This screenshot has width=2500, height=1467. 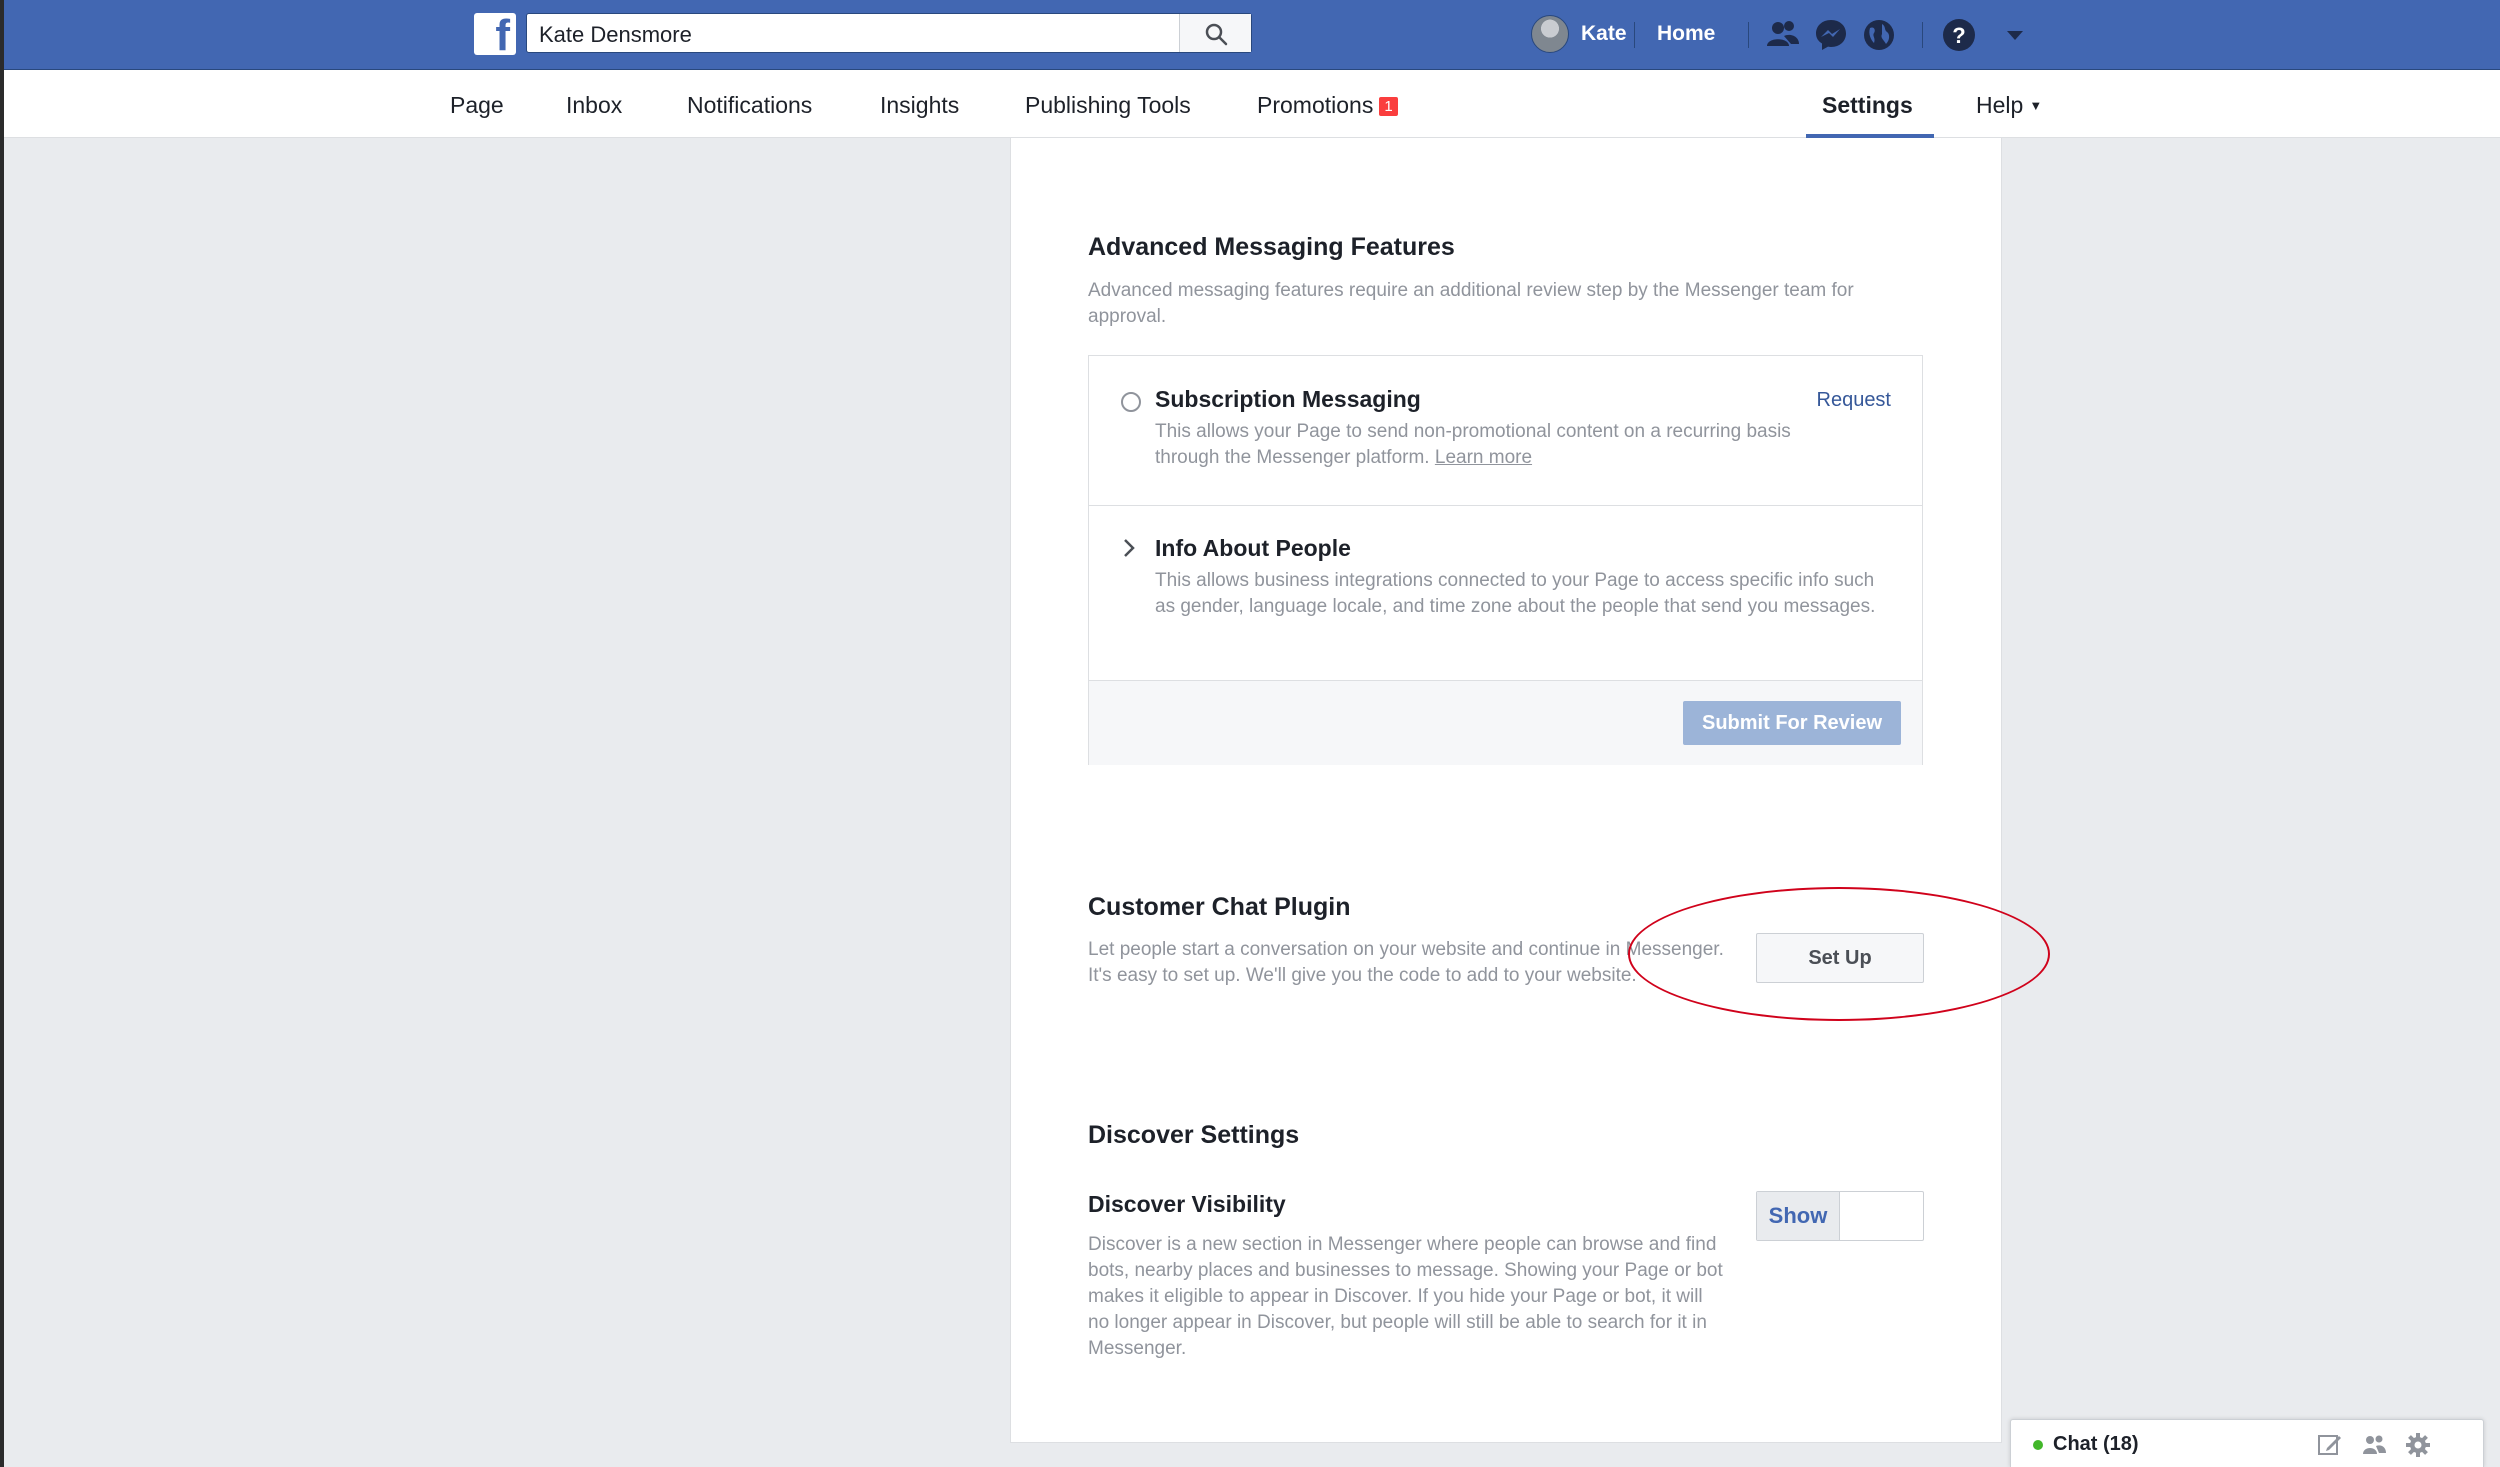 What do you see at coordinates (2000, 105) in the screenshot?
I see `tab-help-label: Help` at bounding box center [2000, 105].